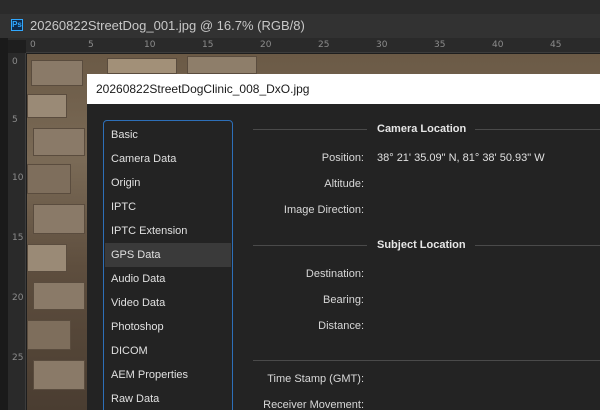 This screenshot has height=410, width=600. I want to click on category-aem-properties: AEM Properties, so click(168, 375).